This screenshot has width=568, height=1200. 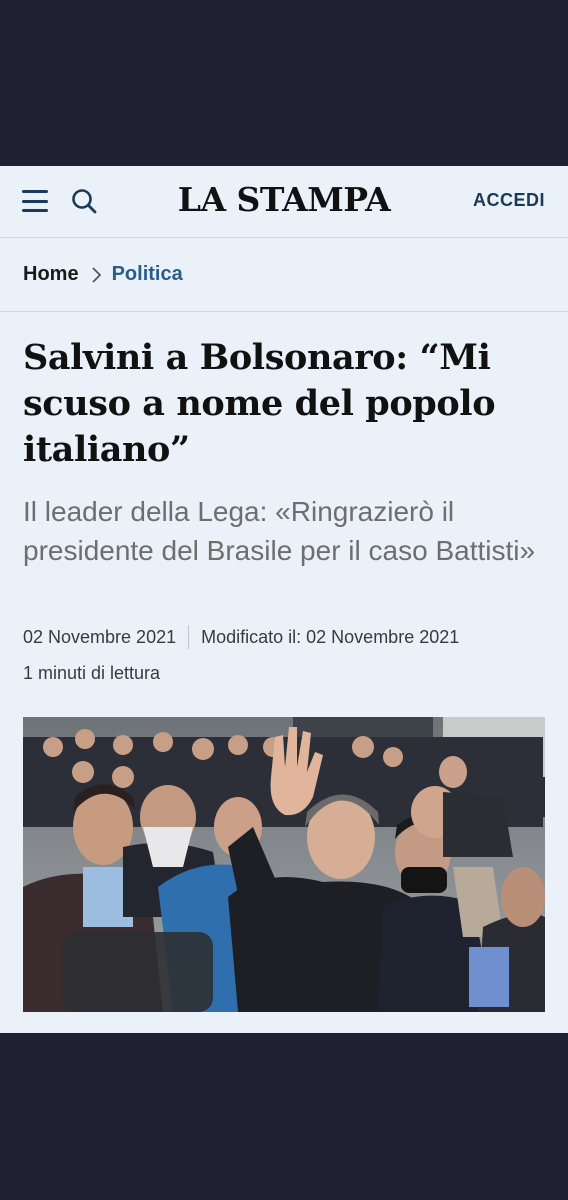 I want to click on search-icon, so click(x=84, y=201).